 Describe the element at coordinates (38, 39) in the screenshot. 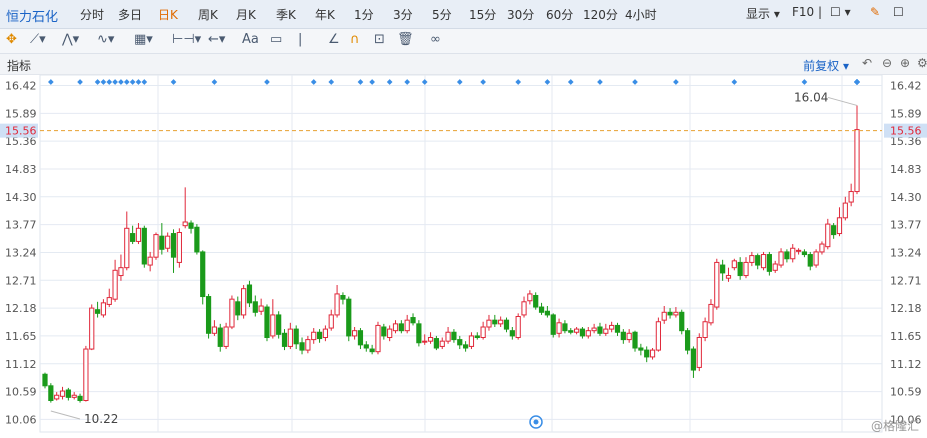

I see `line-tool-icon: ⟋▾` at that location.